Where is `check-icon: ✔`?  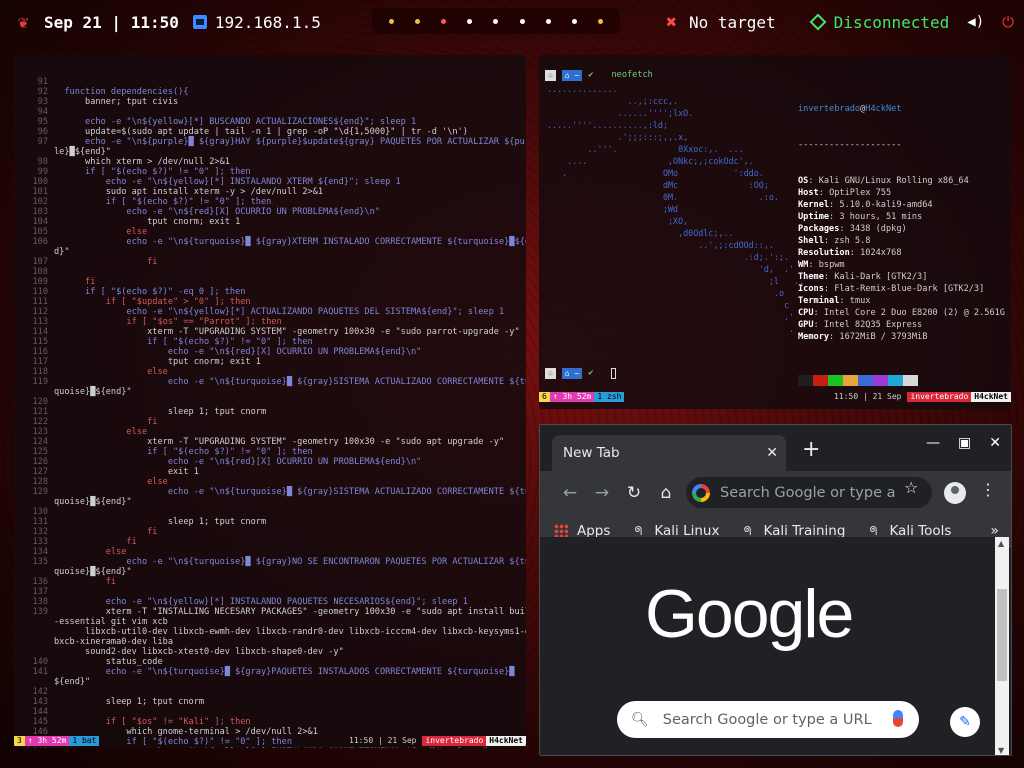
check-icon: ✔ is located at coordinates (591, 373).